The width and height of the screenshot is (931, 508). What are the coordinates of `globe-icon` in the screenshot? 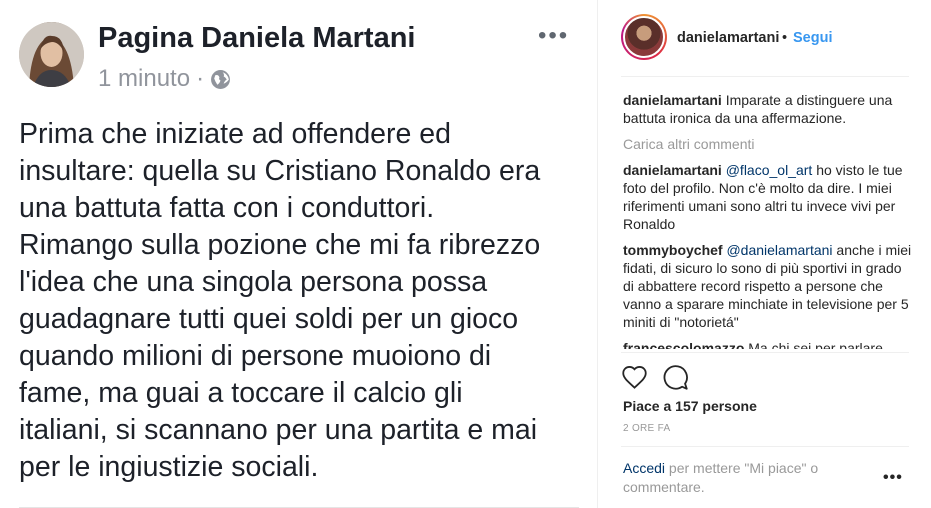 It's located at (220, 79).